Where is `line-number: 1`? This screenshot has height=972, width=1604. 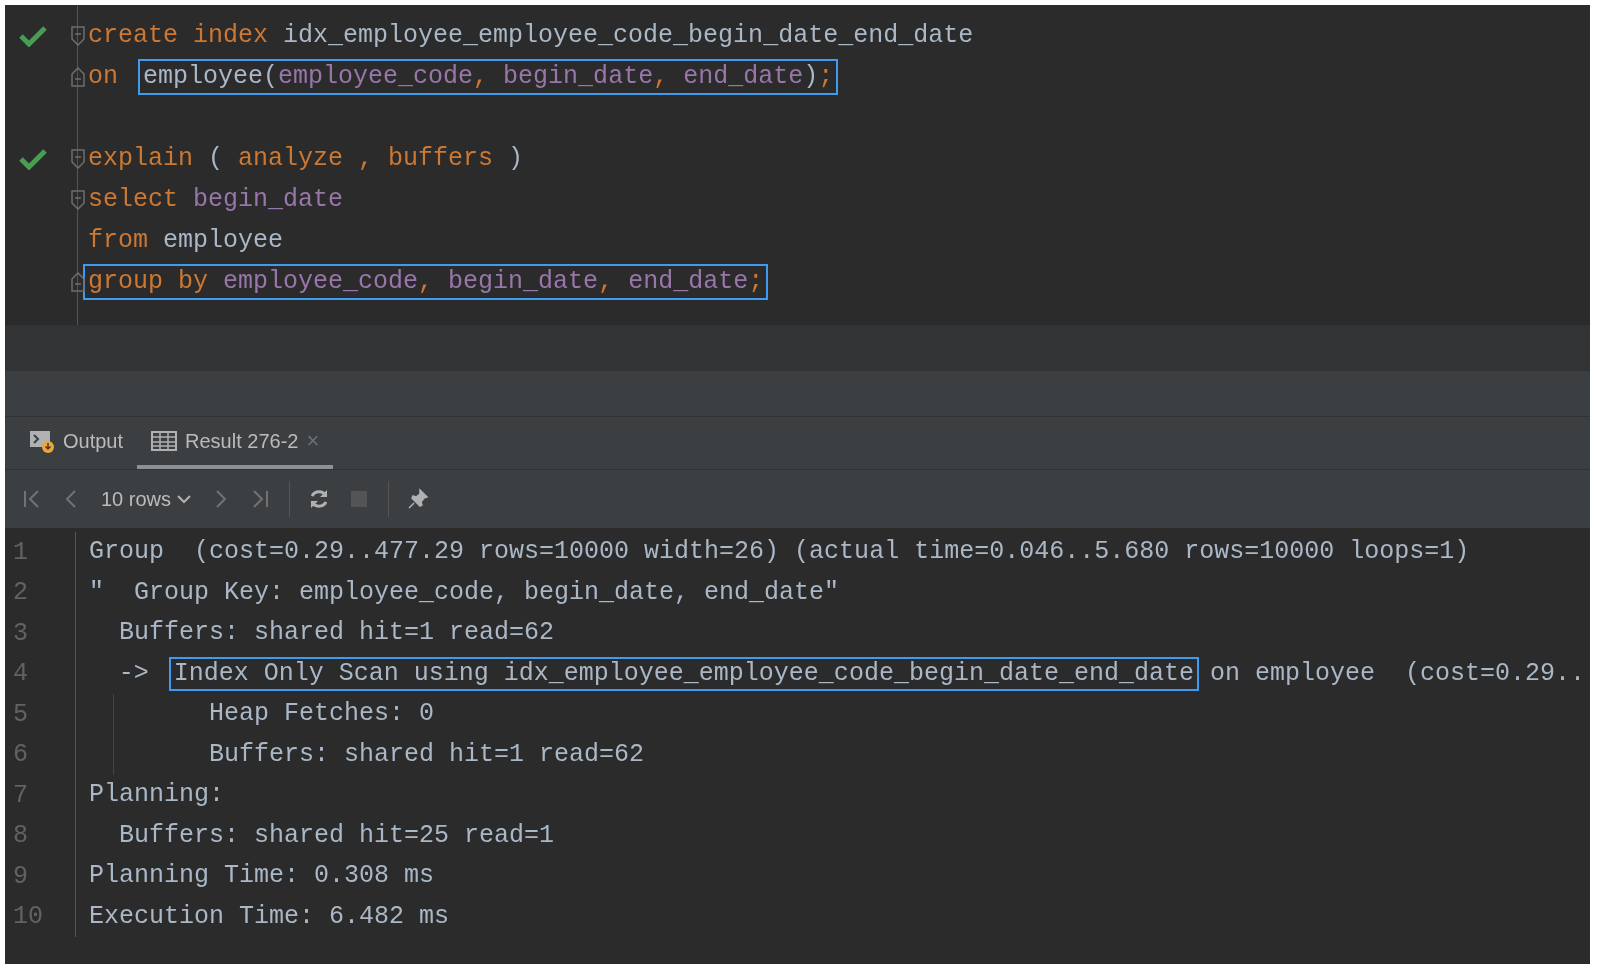
line-number: 1 is located at coordinates (20, 552).